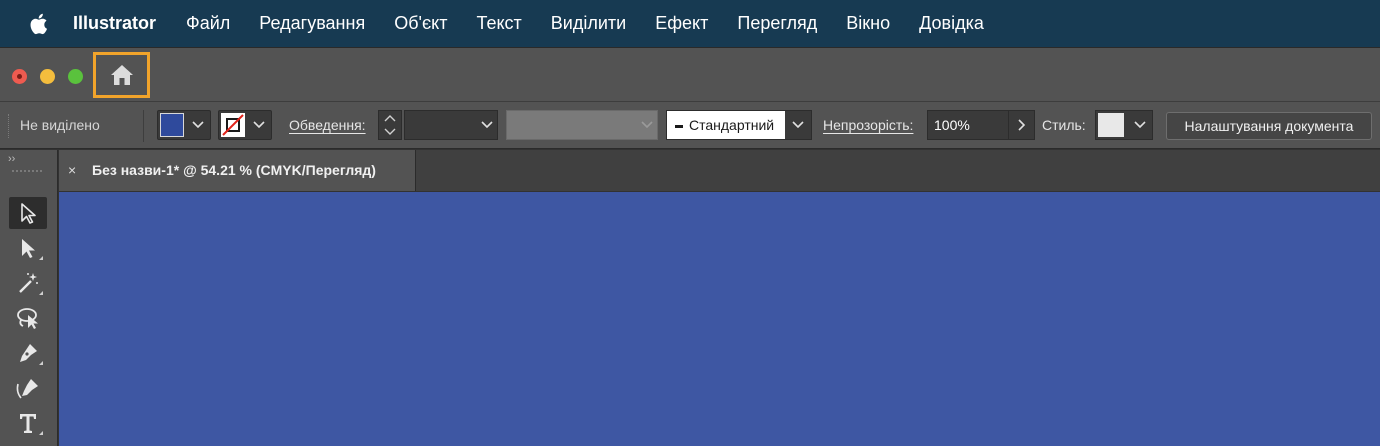  What do you see at coordinates (681, 23) in the screenshot?
I see `menu-effect: Ефект` at bounding box center [681, 23].